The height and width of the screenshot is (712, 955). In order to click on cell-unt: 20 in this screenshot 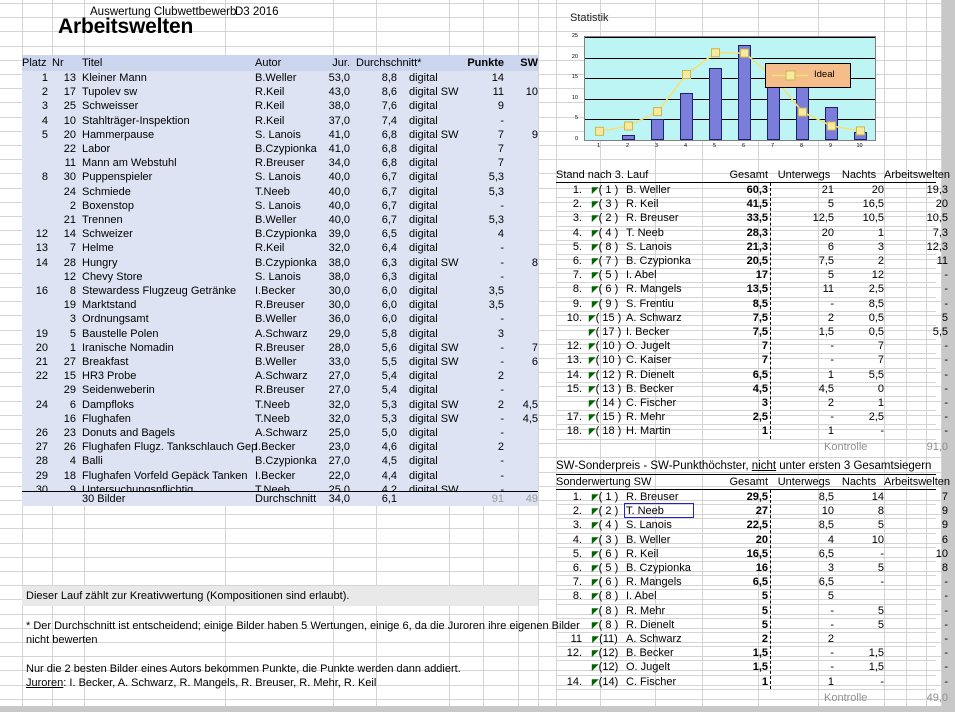, I will do `click(806, 233)`.